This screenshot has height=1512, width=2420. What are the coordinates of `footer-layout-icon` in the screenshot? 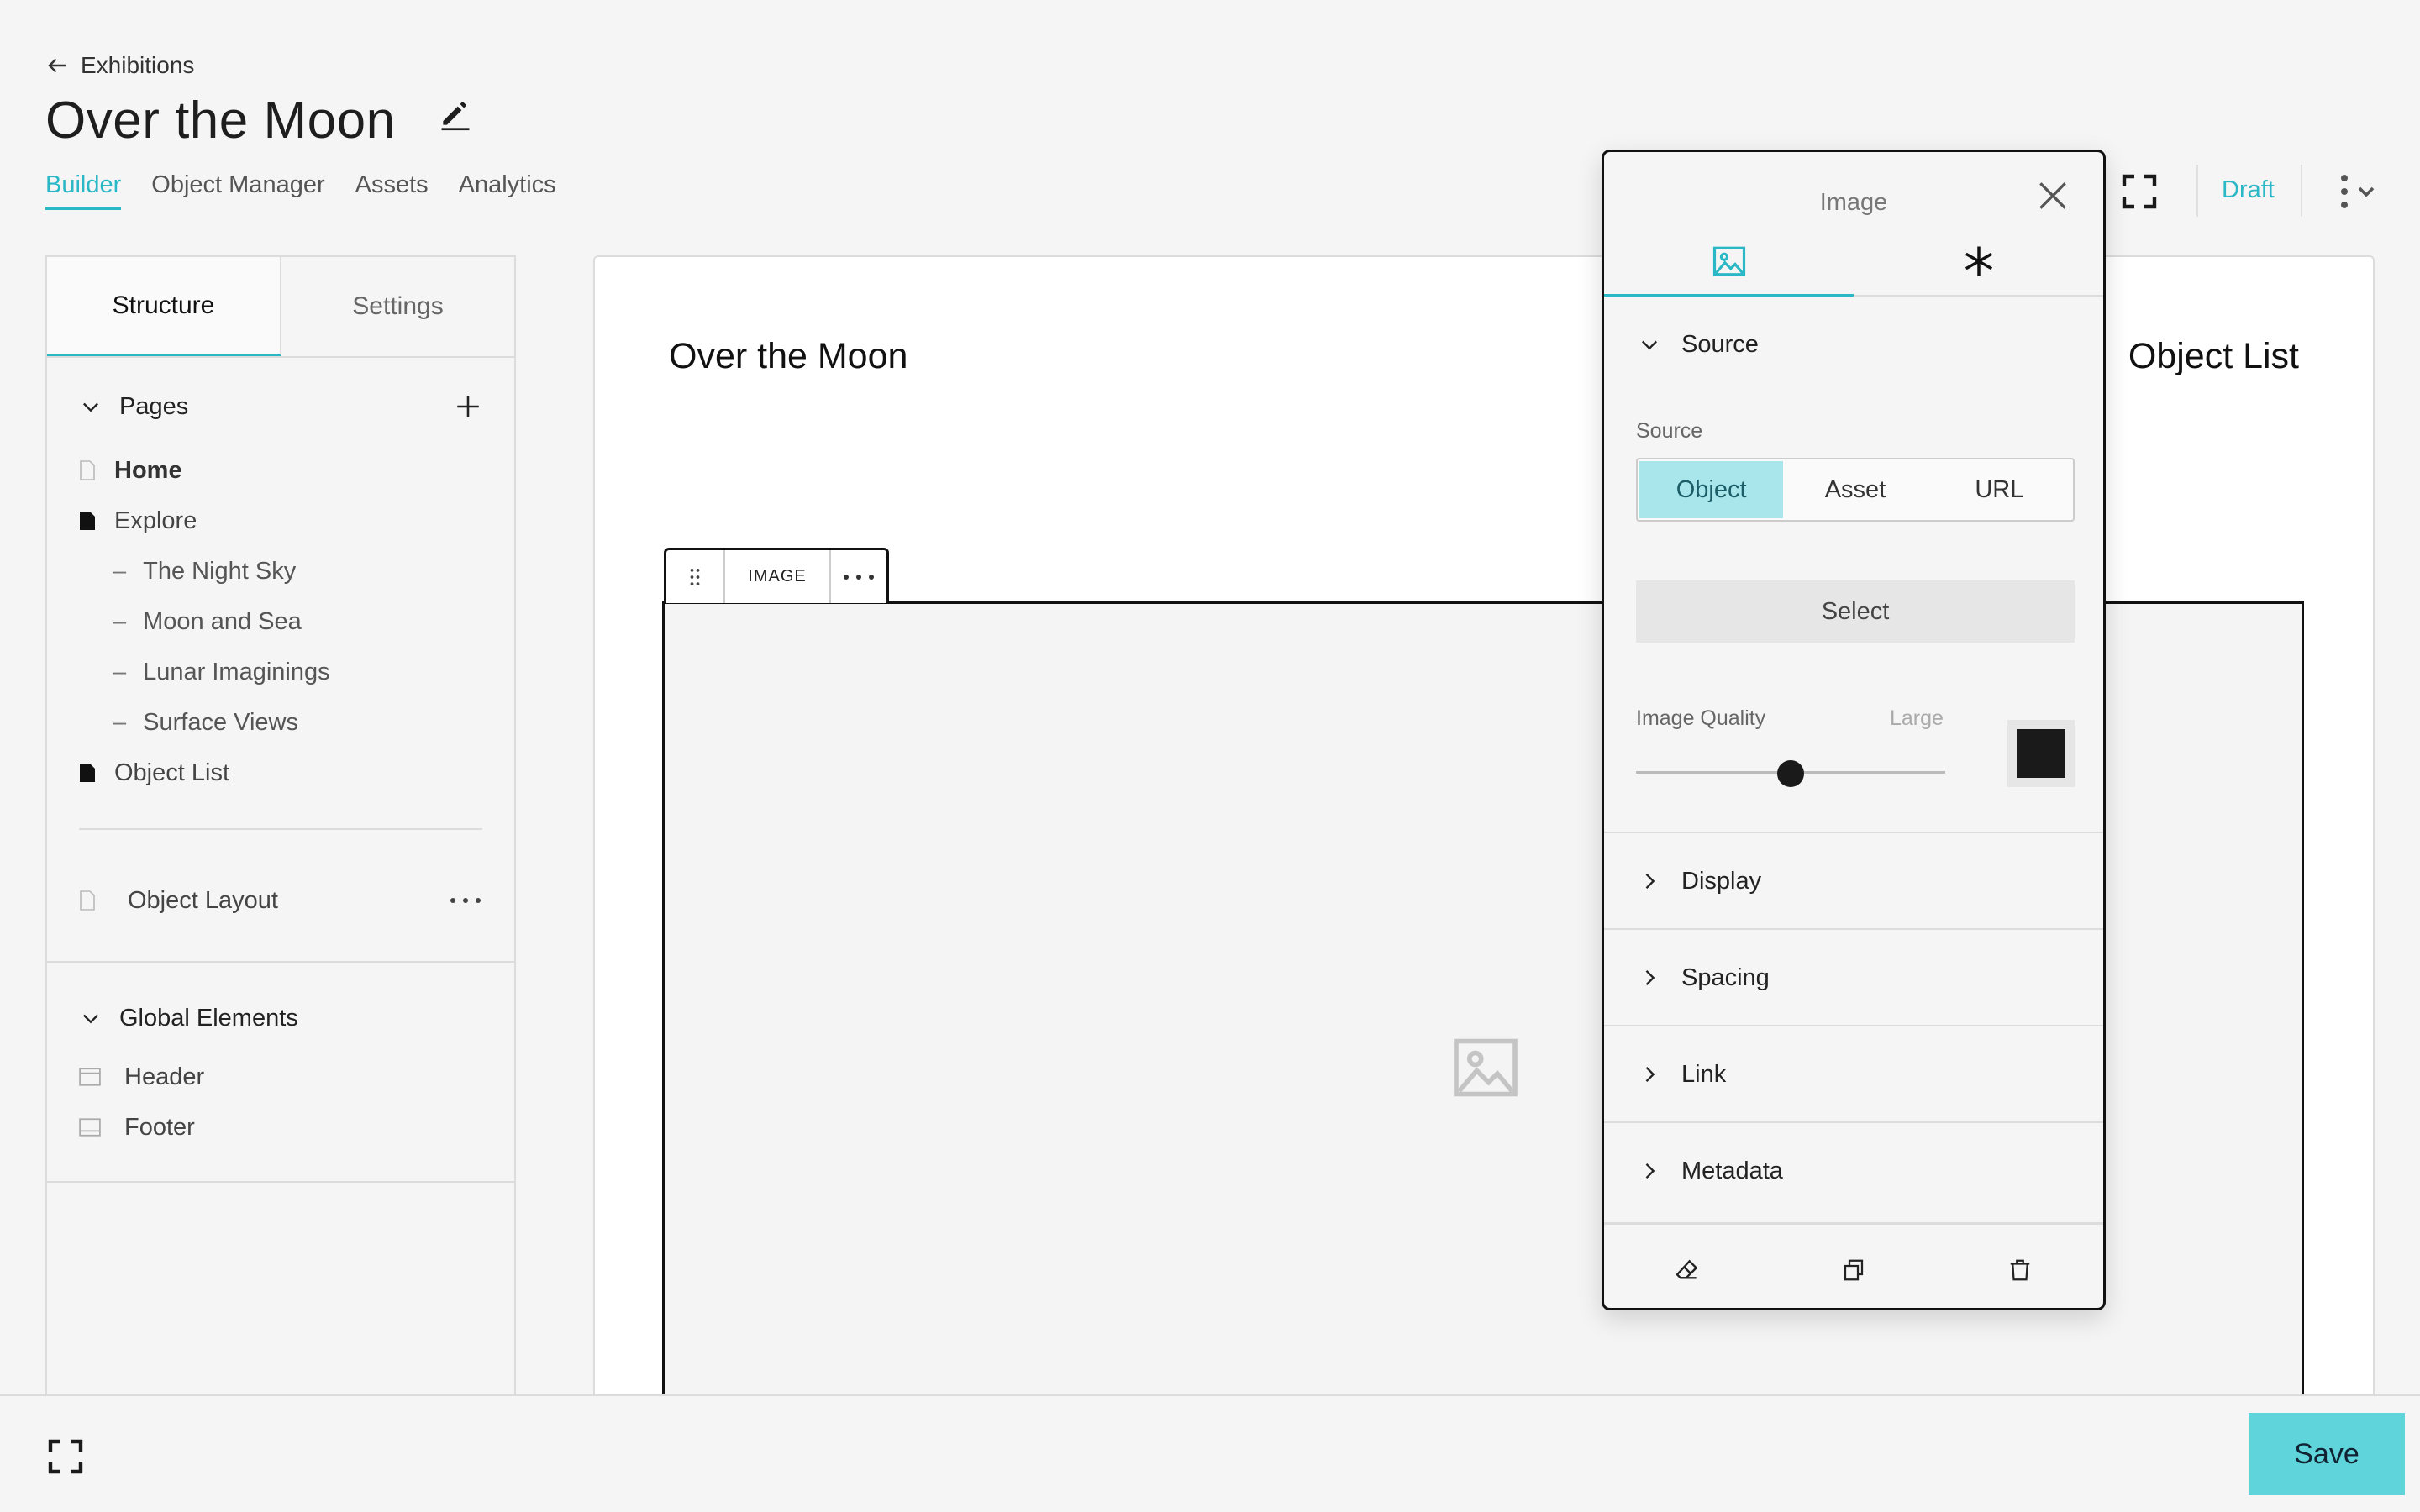 It's located at (90, 1127).